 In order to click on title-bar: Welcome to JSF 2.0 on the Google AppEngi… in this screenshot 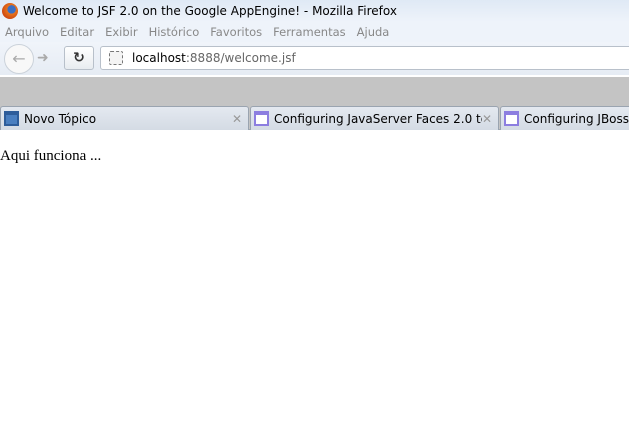, I will do `click(314, 11)`.